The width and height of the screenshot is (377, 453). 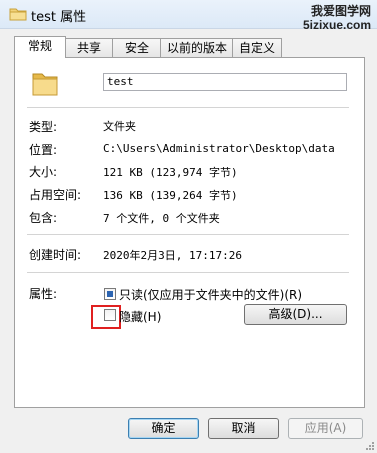 I want to click on contains-label: 包含:, so click(x=43, y=218).